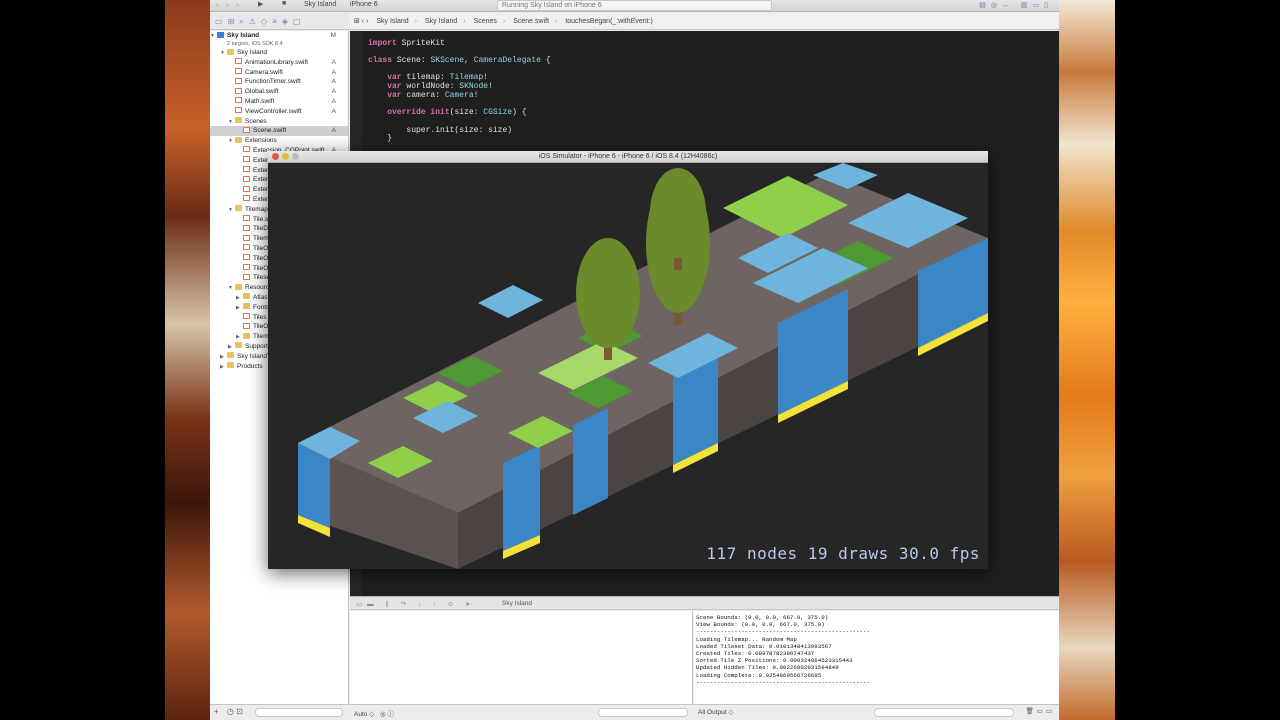 The width and height of the screenshot is (1280, 720). Describe the element at coordinates (262, 92) in the screenshot. I see `nav-item-label: Global.swift` at that location.